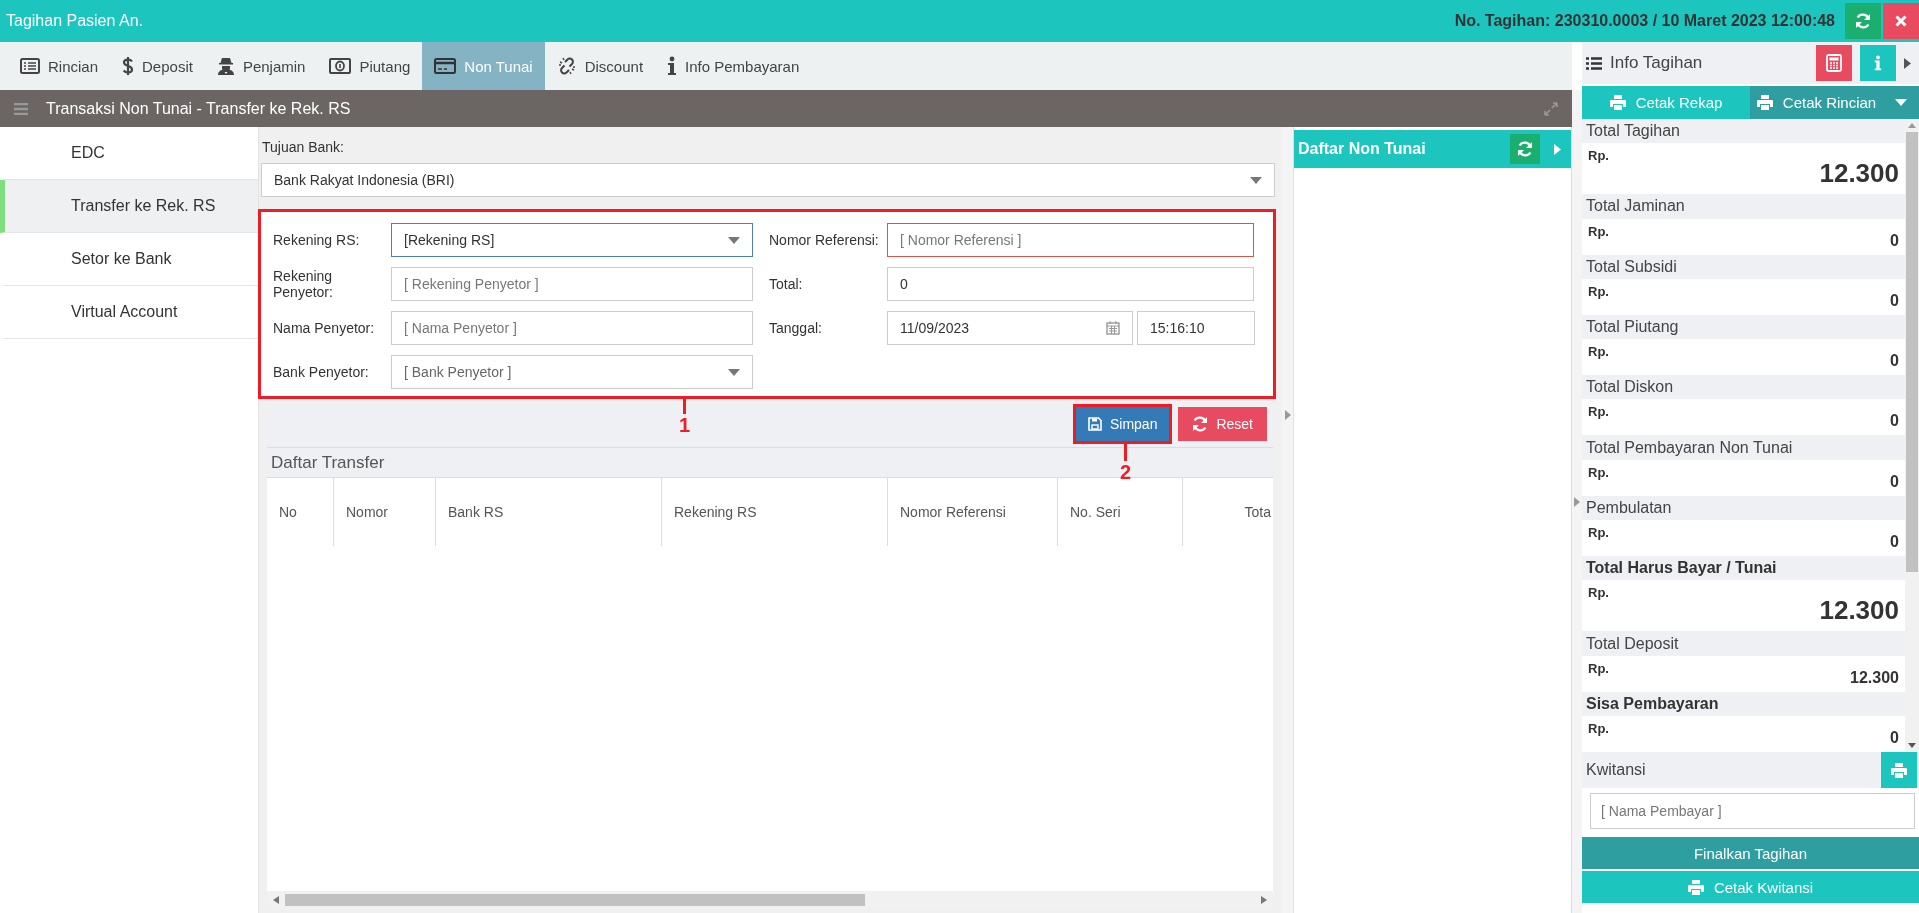  What do you see at coordinates (572, 372) in the screenshot?
I see `select-field: [ Bank Penyetor ]` at bounding box center [572, 372].